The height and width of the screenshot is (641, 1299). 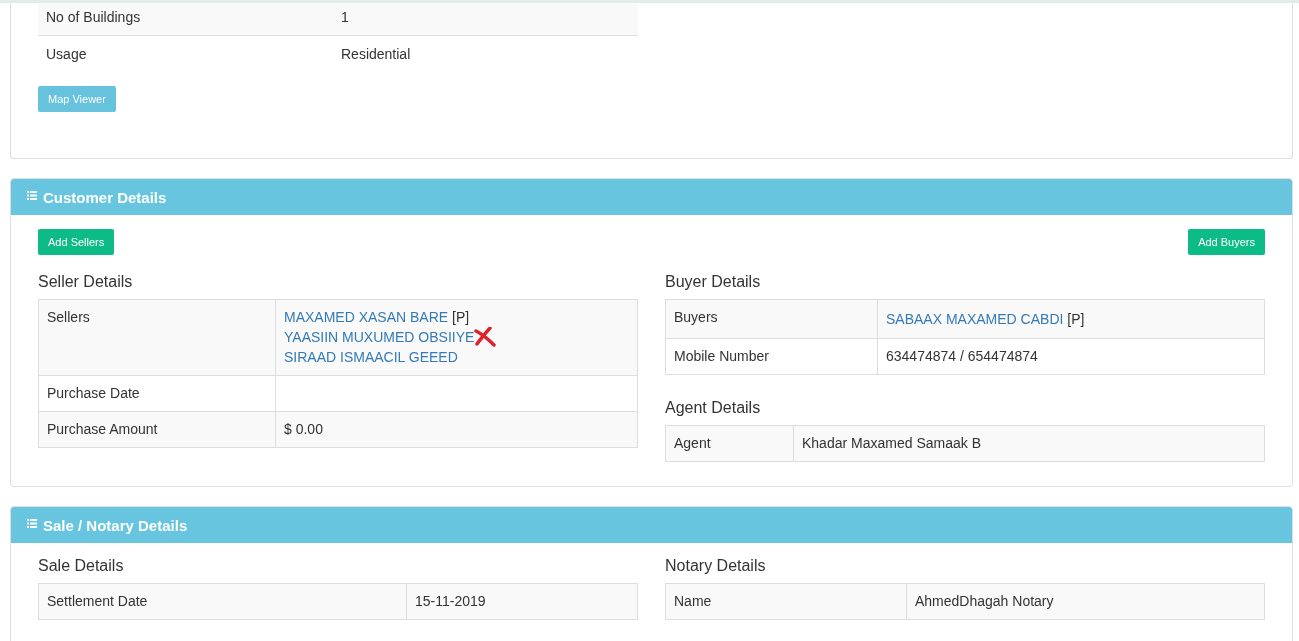 What do you see at coordinates (771, 356) in the screenshot?
I see `table-cell: Mobile Number` at bounding box center [771, 356].